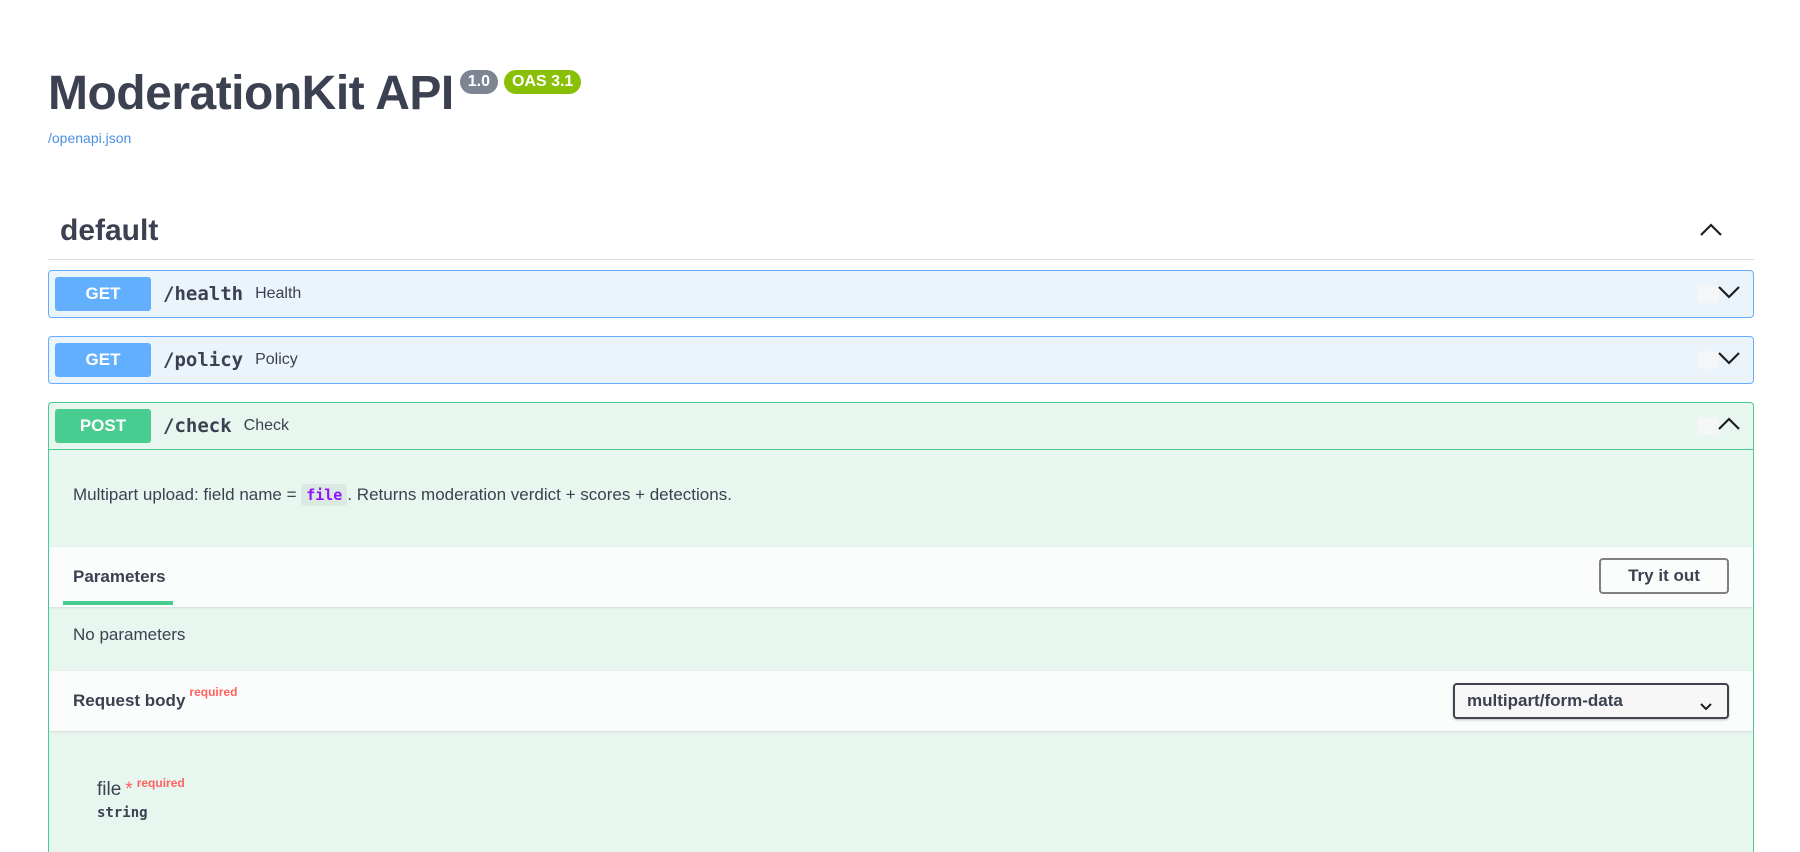 The width and height of the screenshot is (1800, 852). What do you see at coordinates (324, 495) in the screenshot?
I see `field-name-code: file` at bounding box center [324, 495].